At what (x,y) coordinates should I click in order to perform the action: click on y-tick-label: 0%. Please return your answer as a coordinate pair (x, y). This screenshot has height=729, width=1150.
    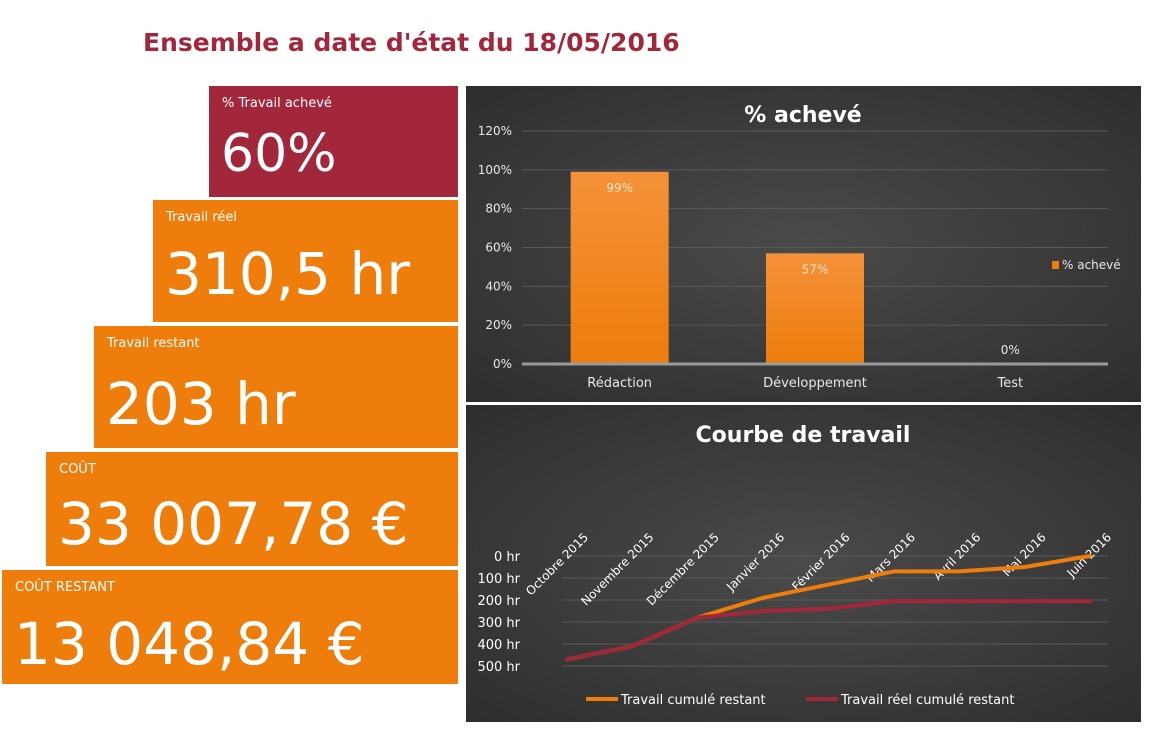
    Looking at the image, I should click on (502, 364).